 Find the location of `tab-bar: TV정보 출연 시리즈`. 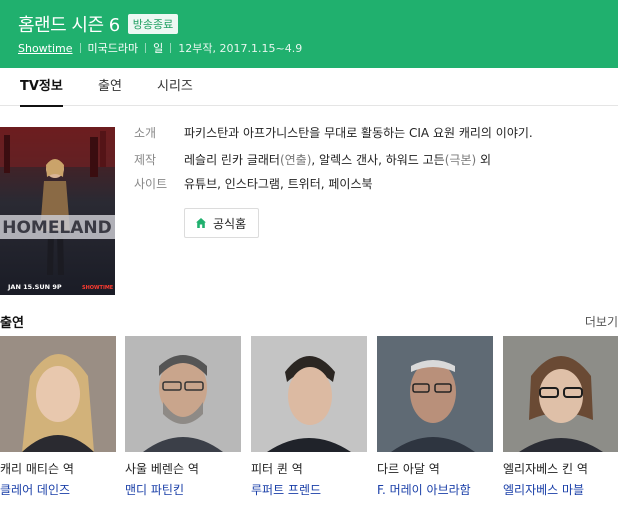

tab-bar: TV정보 출연 시리즈 is located at coordinates (309, 87).